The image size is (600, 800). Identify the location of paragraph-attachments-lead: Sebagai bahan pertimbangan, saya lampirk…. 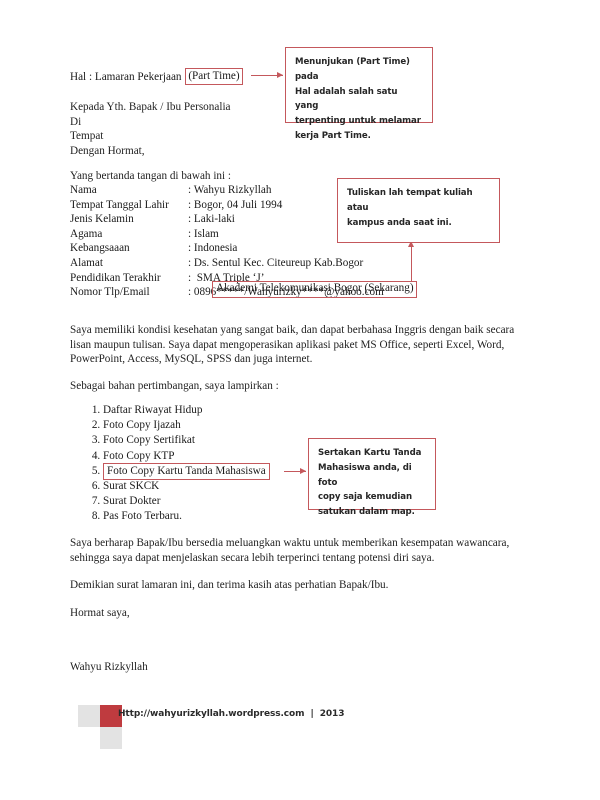
(174, 386).